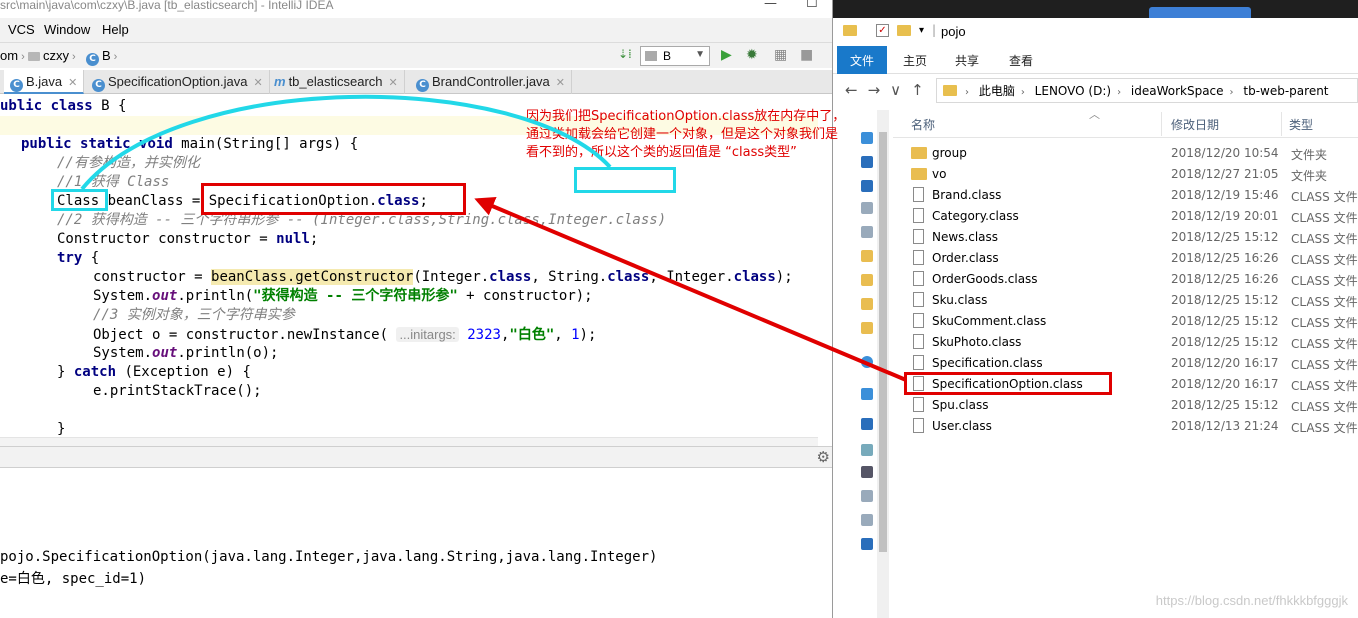 This screenshot has height=618, width=1358. Describe the element at coordinates (675, 56) in the screenshot. I see `run-configuration-select: B ▼` at that location.